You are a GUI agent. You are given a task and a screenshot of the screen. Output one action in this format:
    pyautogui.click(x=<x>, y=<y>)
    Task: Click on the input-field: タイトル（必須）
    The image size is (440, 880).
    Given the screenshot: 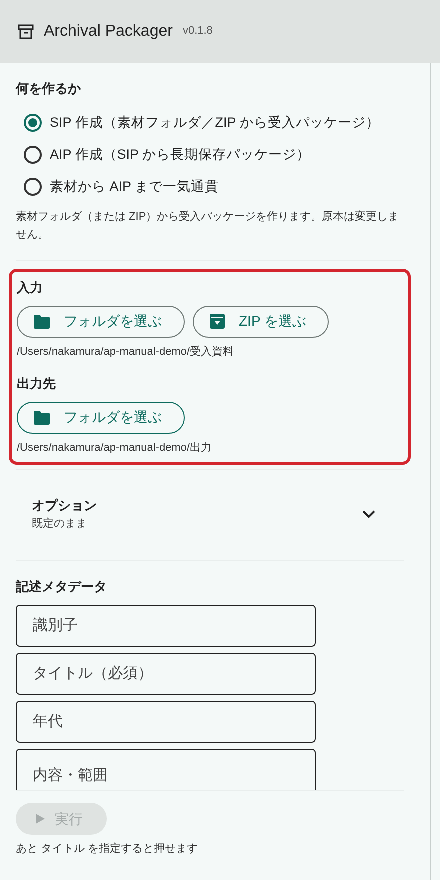 What is the action you would take?
    pyautogui.click(x=166, y=673)
    